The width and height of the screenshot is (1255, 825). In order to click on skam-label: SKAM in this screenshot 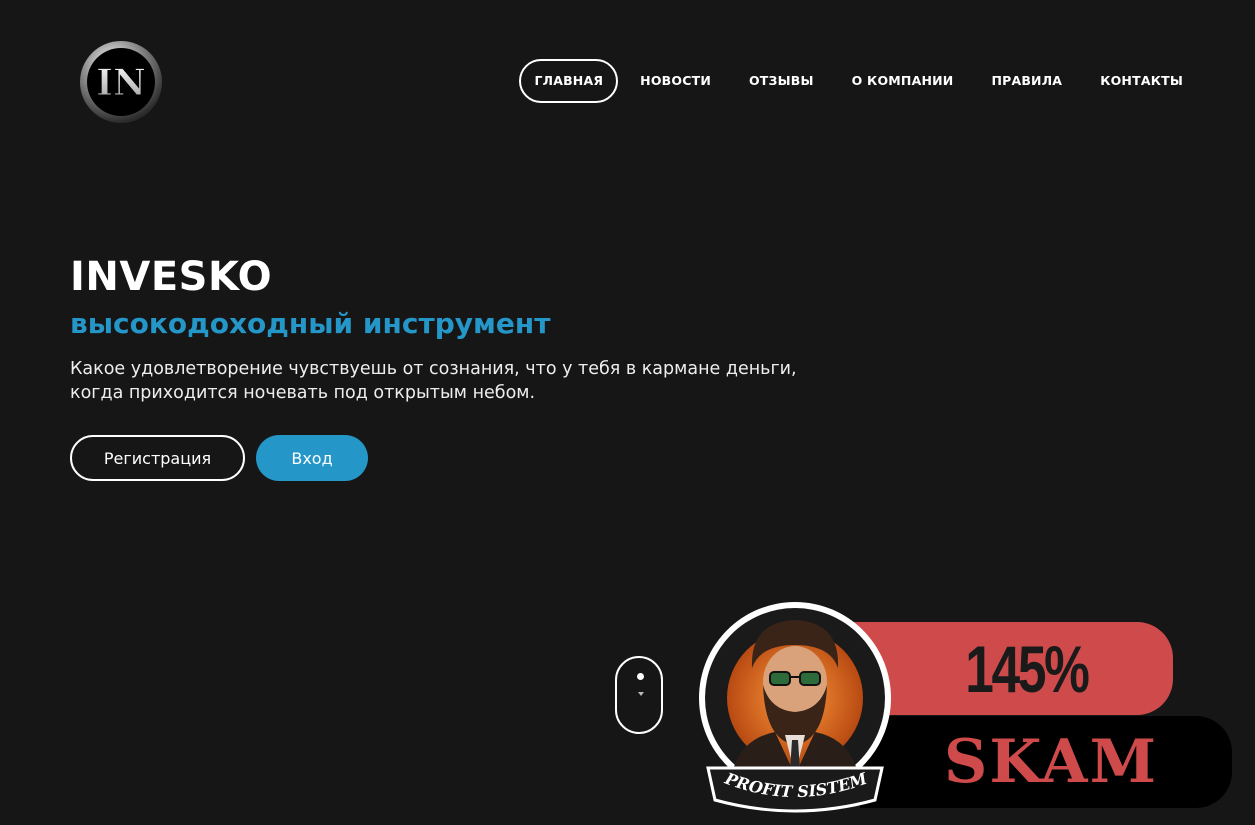, I will do `click(1050, 762)`.